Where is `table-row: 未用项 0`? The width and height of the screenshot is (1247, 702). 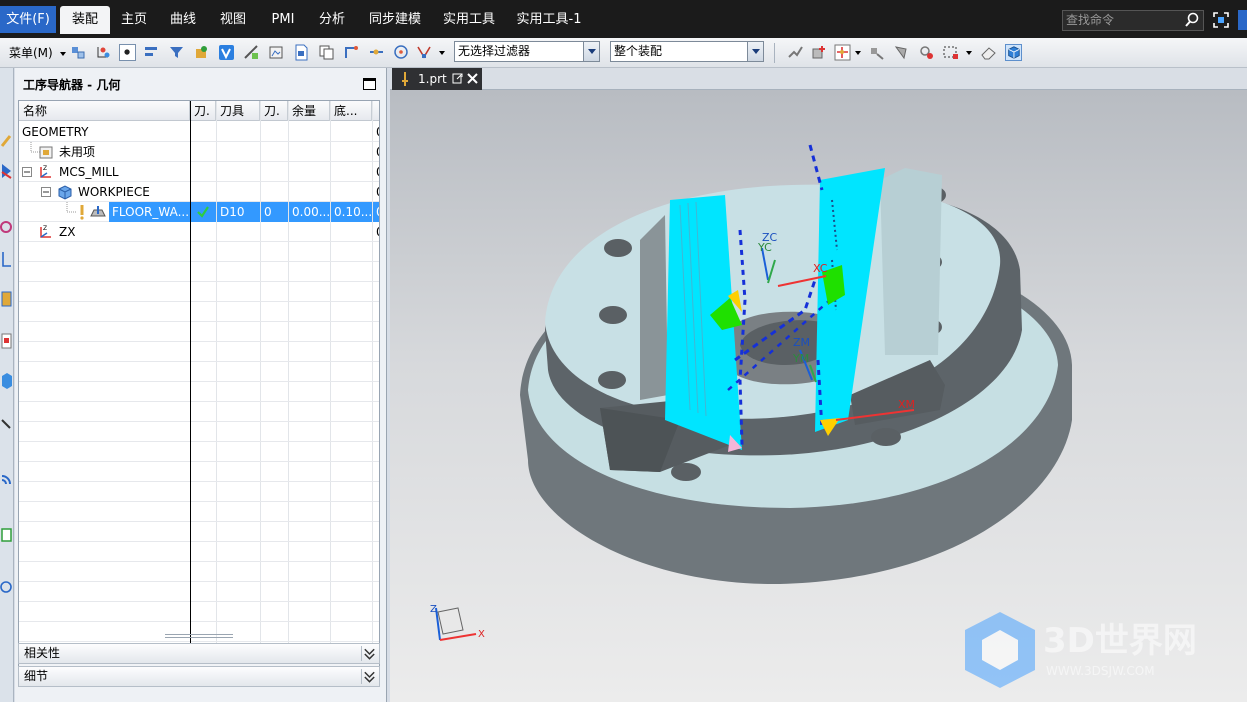 table-row: 未用项 0 is located at coordinates (199, 152).